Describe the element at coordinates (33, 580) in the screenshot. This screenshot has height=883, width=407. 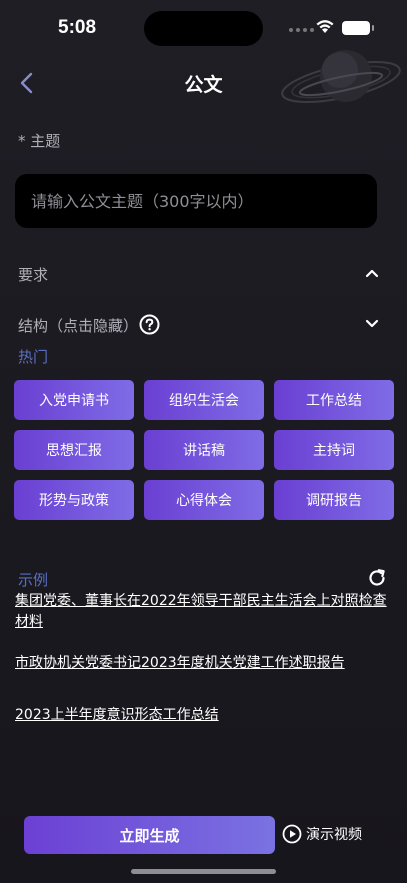
I see `examples-label: 示例` at that location.